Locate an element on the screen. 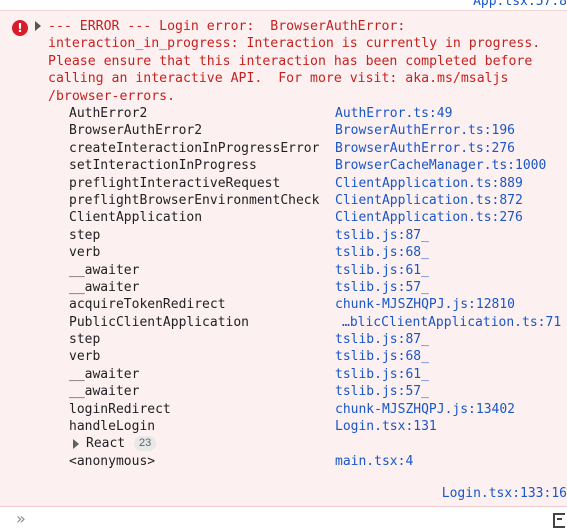 This screenshot has width=567, height=532. stack-frame-function: ClientApplication is located at coordinates (136, 218).